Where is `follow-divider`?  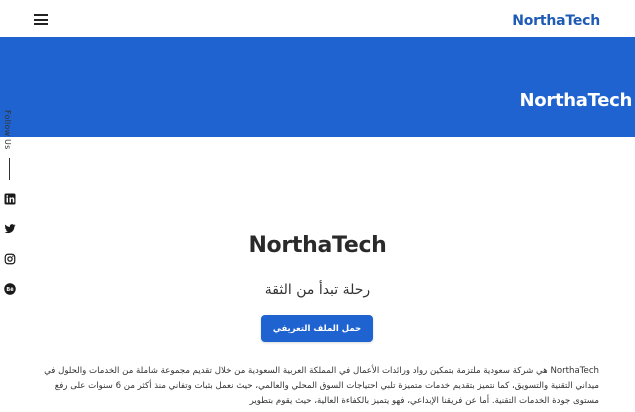
follow-divider is located at coordinates (9, 169).